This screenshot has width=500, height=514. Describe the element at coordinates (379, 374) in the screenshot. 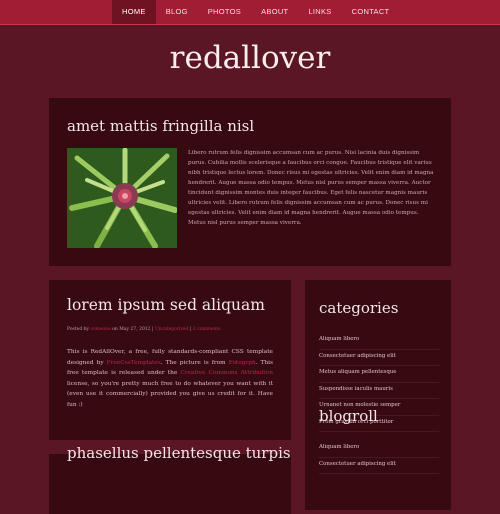

I see `category-link: Metus aliquam pellentesque` at that location.